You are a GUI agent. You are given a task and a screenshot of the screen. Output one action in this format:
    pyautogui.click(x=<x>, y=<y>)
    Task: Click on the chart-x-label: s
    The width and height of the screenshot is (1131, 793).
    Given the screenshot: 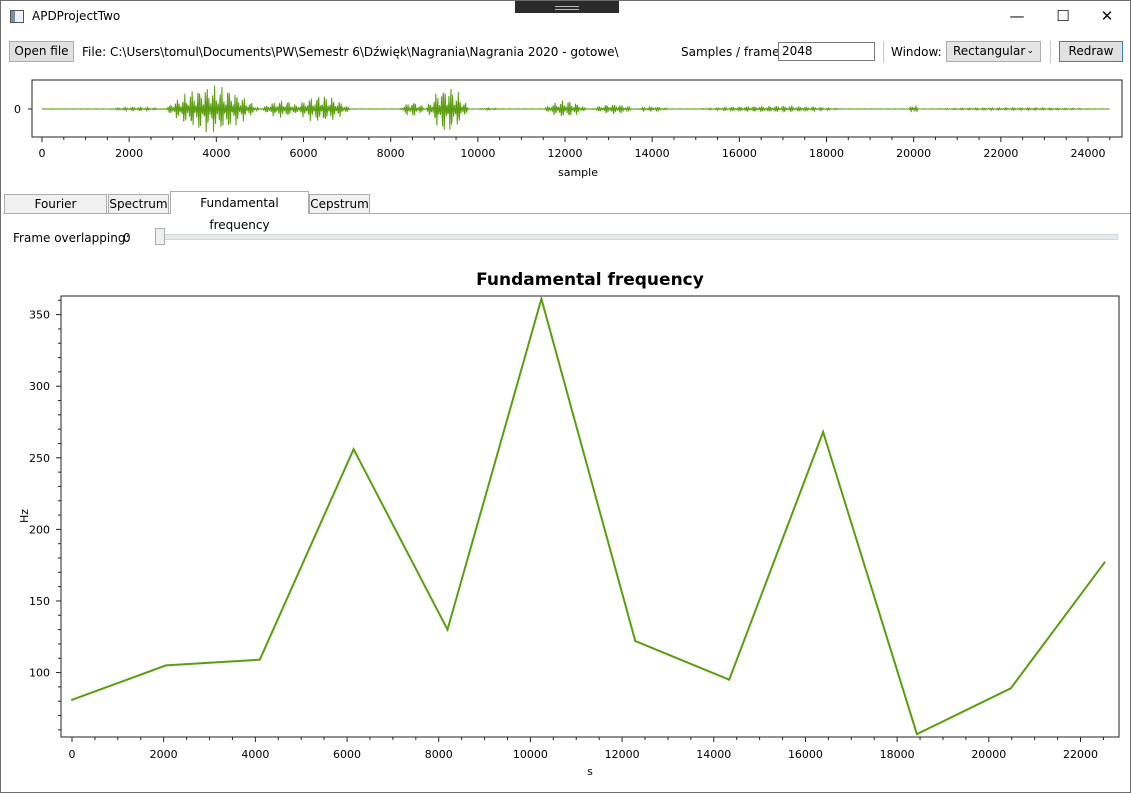 What is the action you would take?
    pyautogui.click(x=590, y=771)
    